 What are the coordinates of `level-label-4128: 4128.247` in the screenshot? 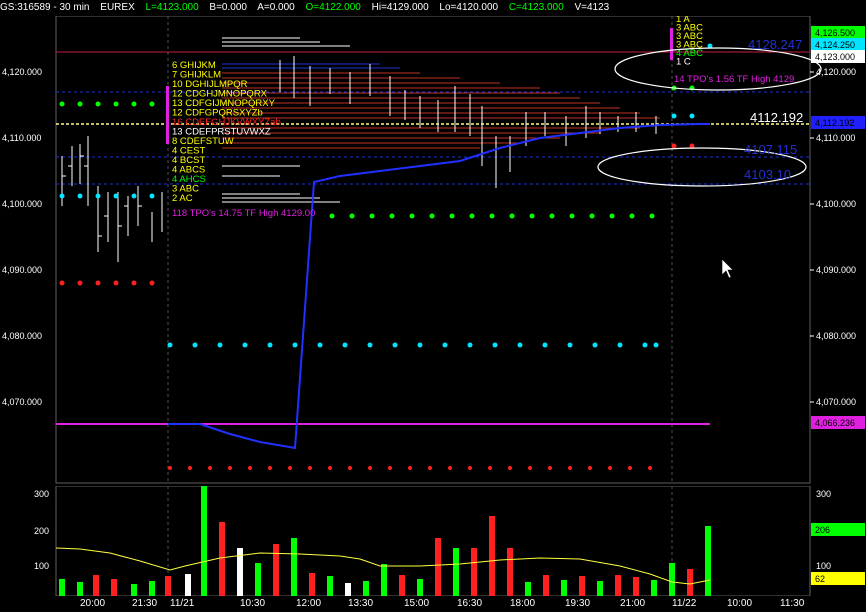 It's located at (775, 44).